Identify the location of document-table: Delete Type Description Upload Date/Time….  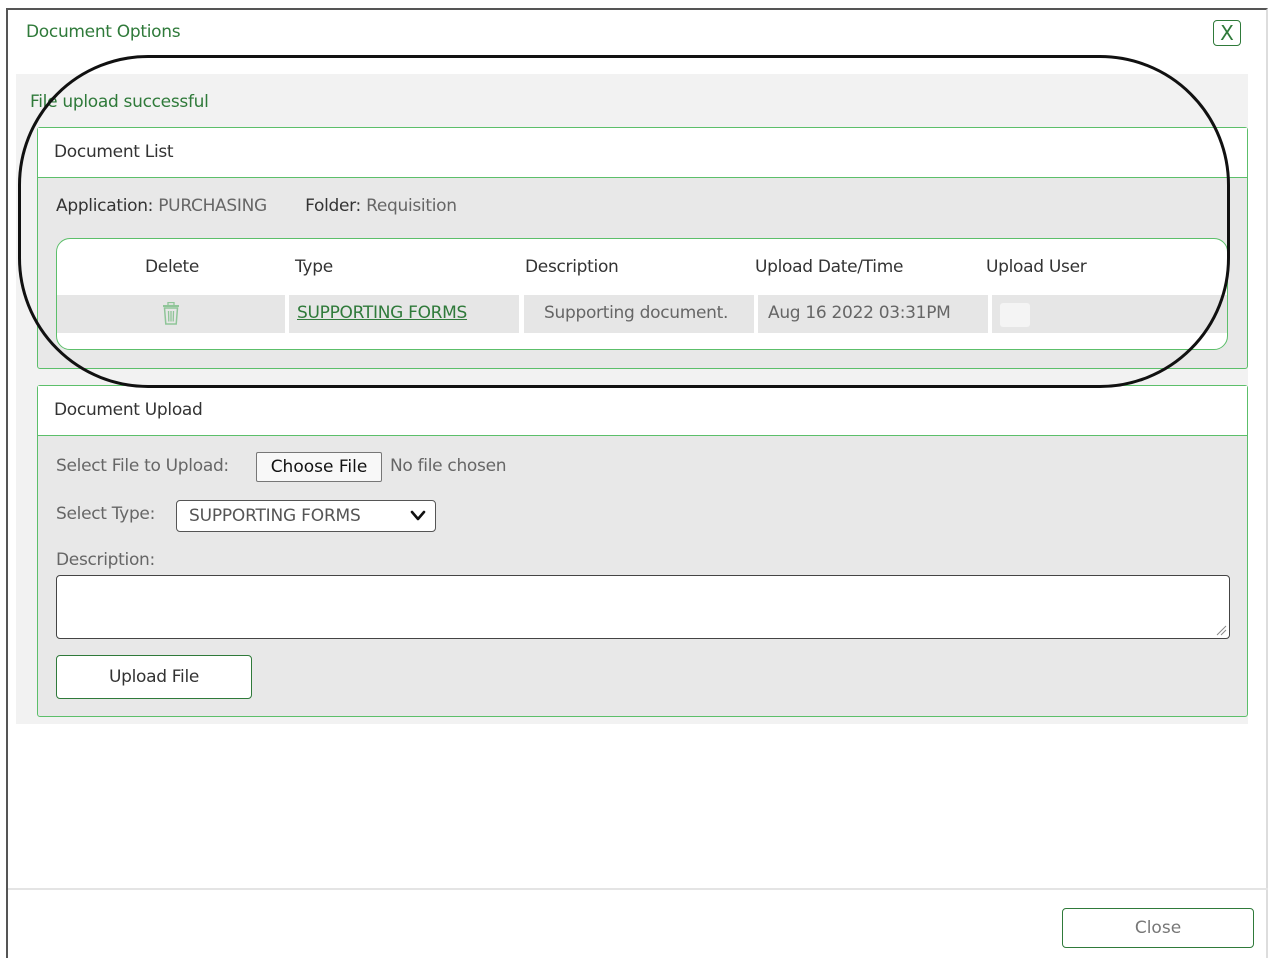
(642, 294).